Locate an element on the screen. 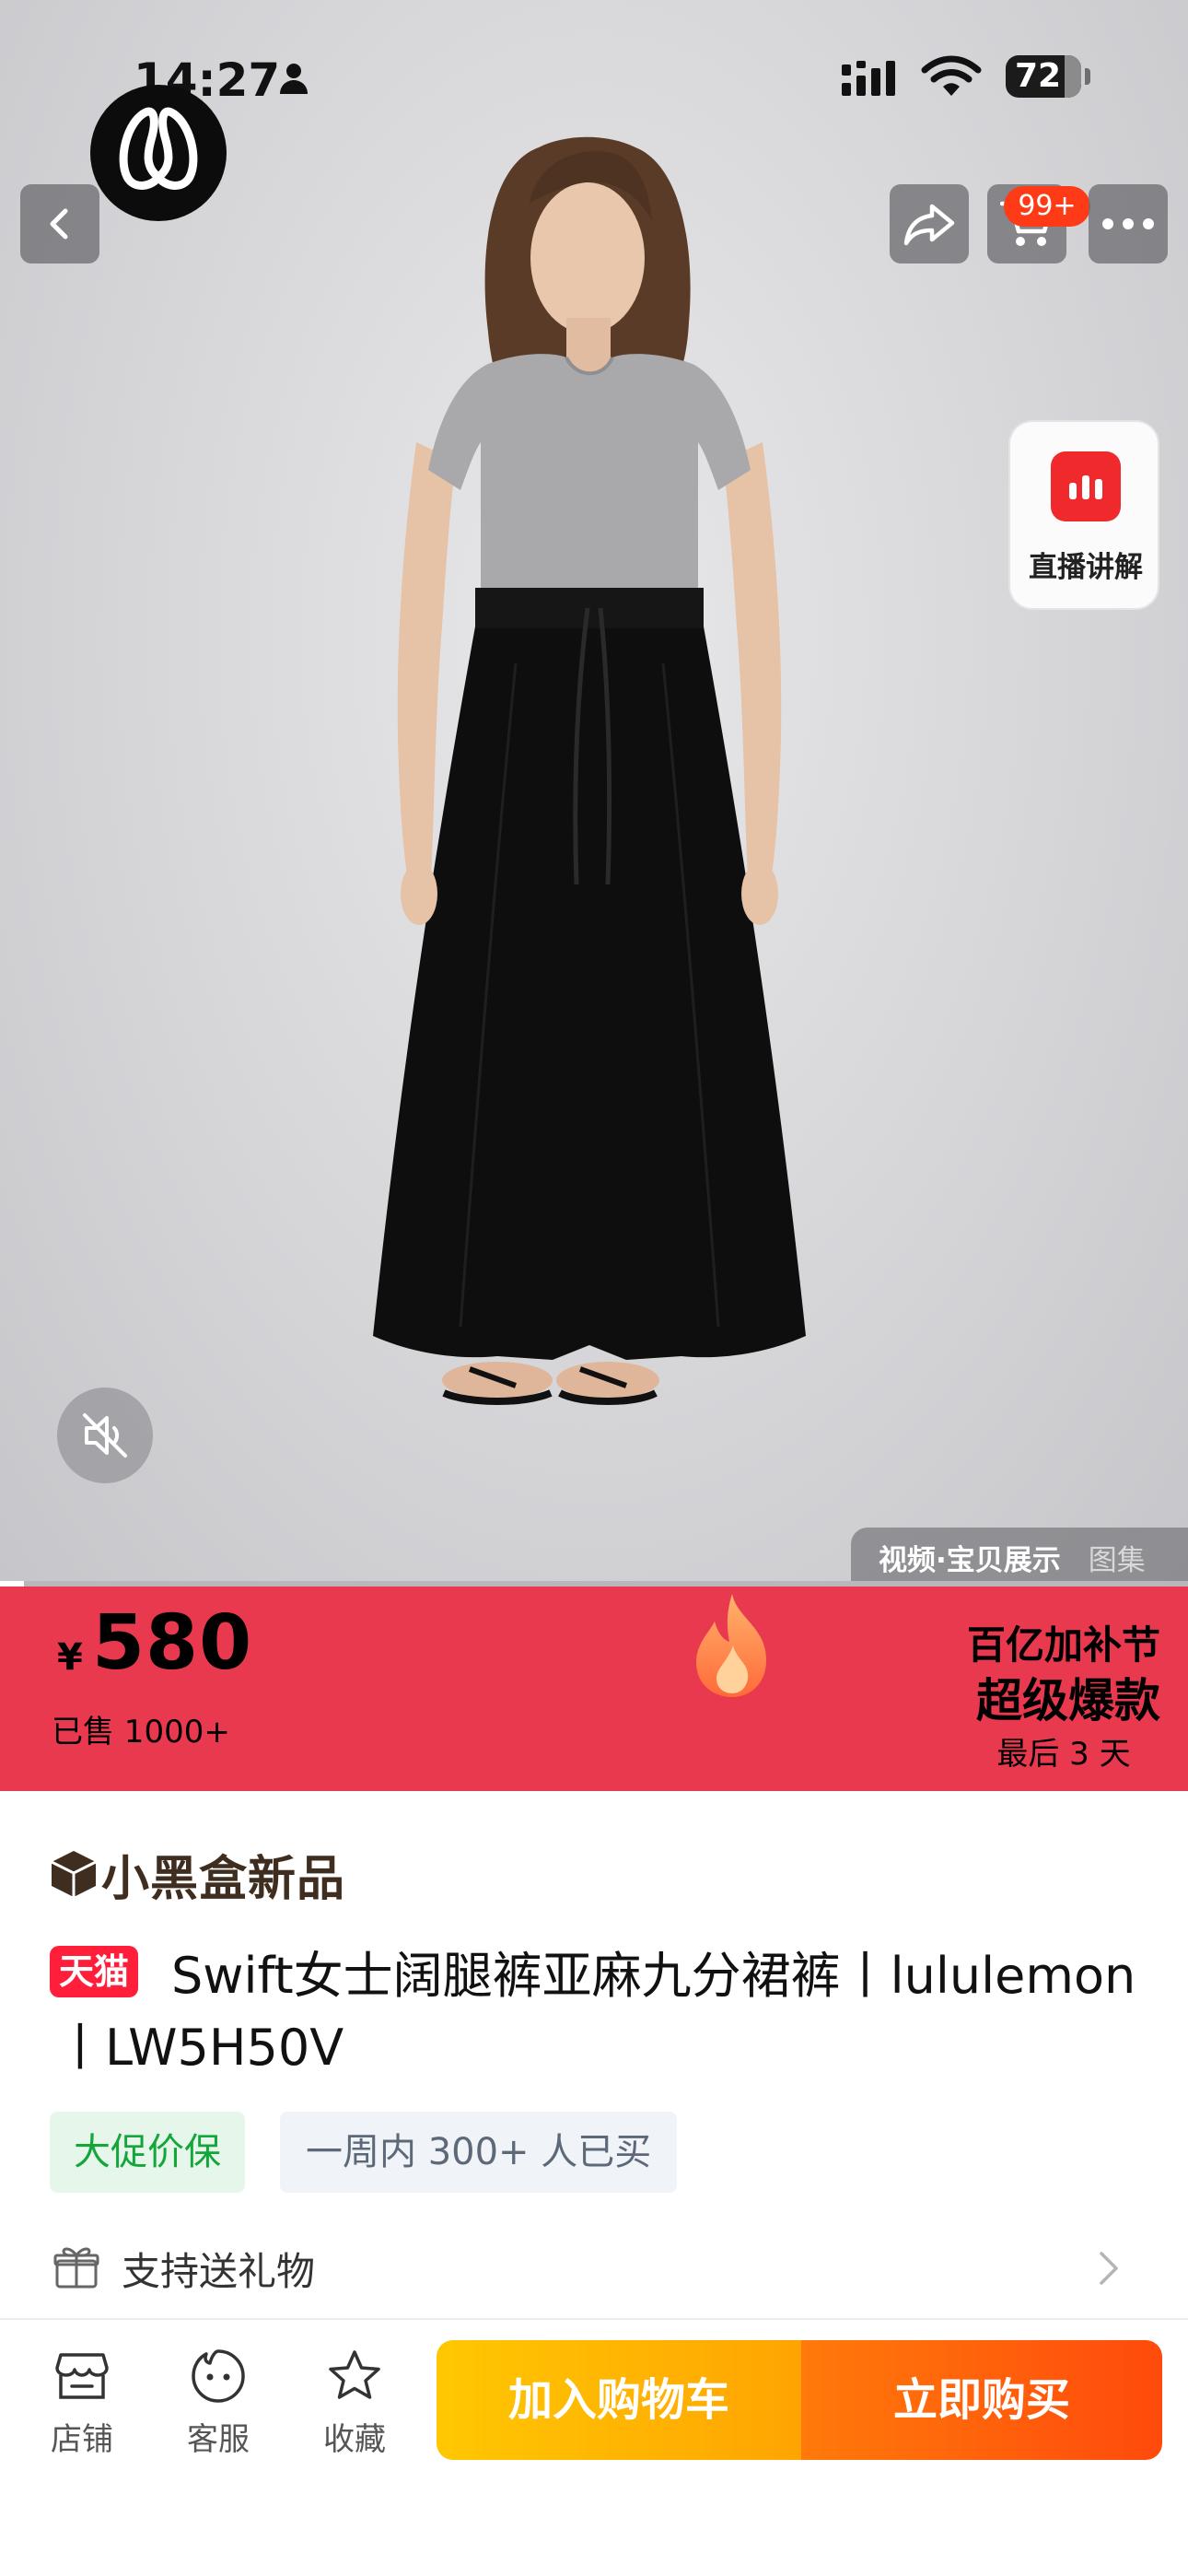  live-explain-button: 直播讲解 is located at coordinates (1083, 515).